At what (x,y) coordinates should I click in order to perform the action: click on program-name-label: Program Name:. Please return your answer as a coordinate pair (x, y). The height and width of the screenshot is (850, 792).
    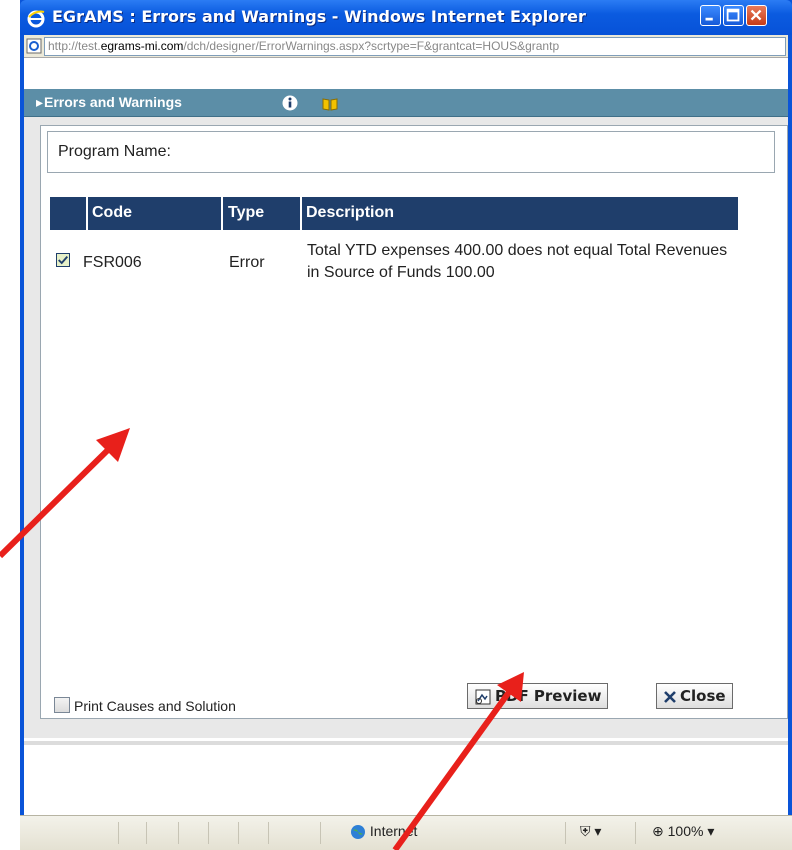
    Looking at the image, I should click on (114, 151).